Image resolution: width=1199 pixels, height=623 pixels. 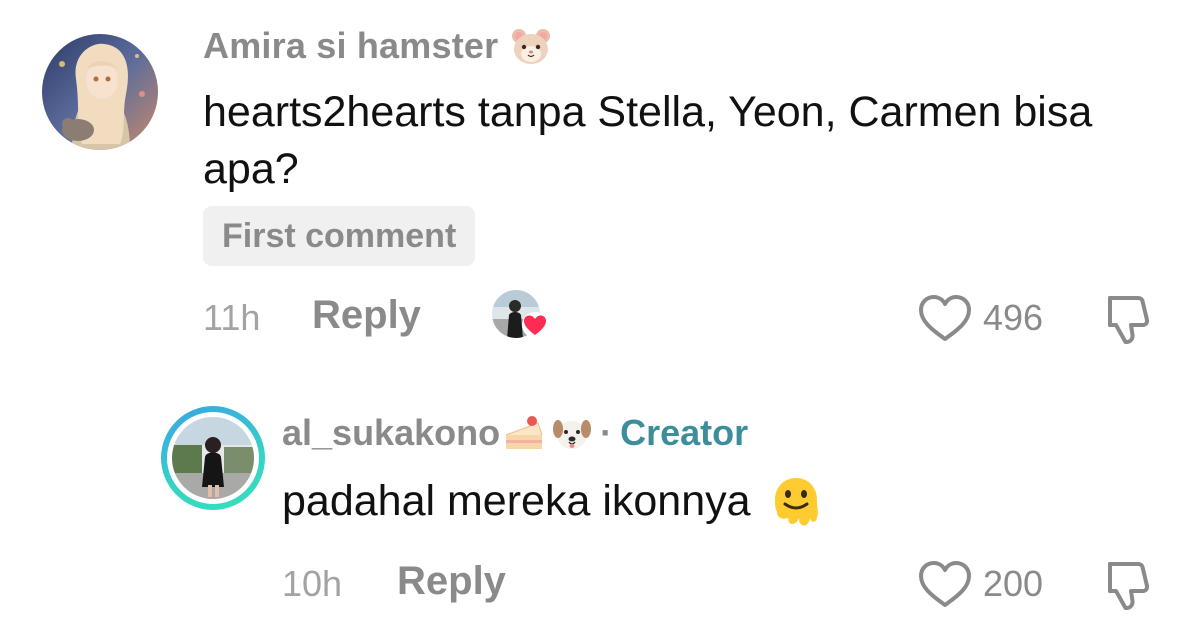 What do you see at coordinates (572, 433) in the screenshot?
I see `dog-face-emoji-icon` at bounding box center [572, 433].